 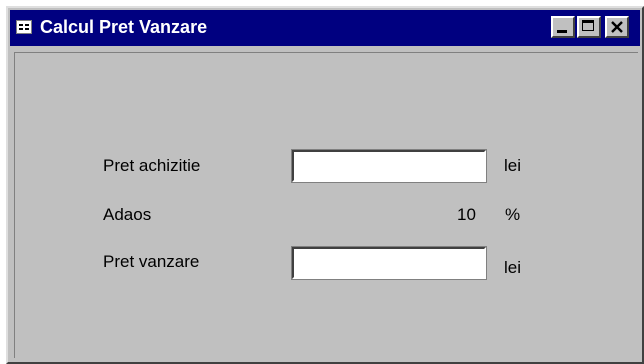 I want to click on pret-vanzare-input, so click(x=389, y=263).